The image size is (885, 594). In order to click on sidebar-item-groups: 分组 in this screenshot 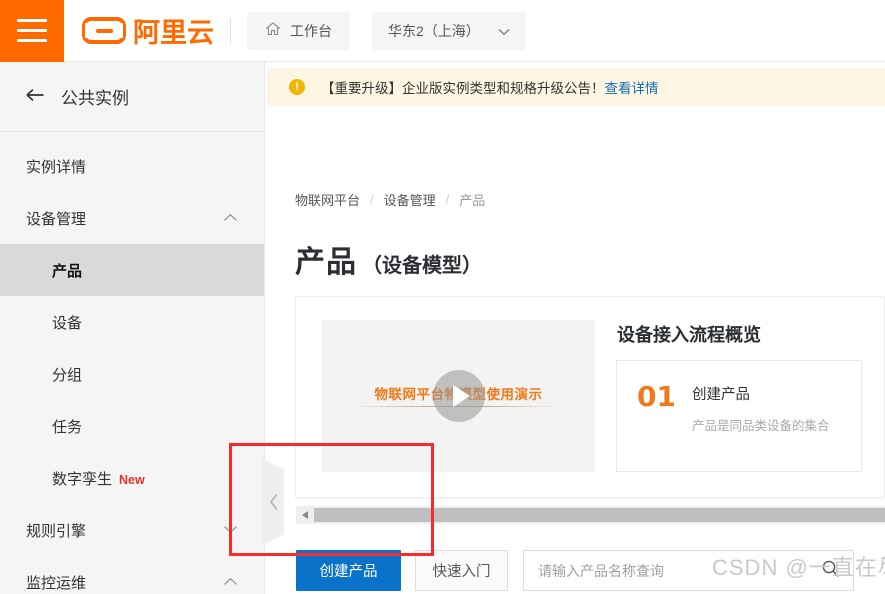, I will do `click(132, 374)`.